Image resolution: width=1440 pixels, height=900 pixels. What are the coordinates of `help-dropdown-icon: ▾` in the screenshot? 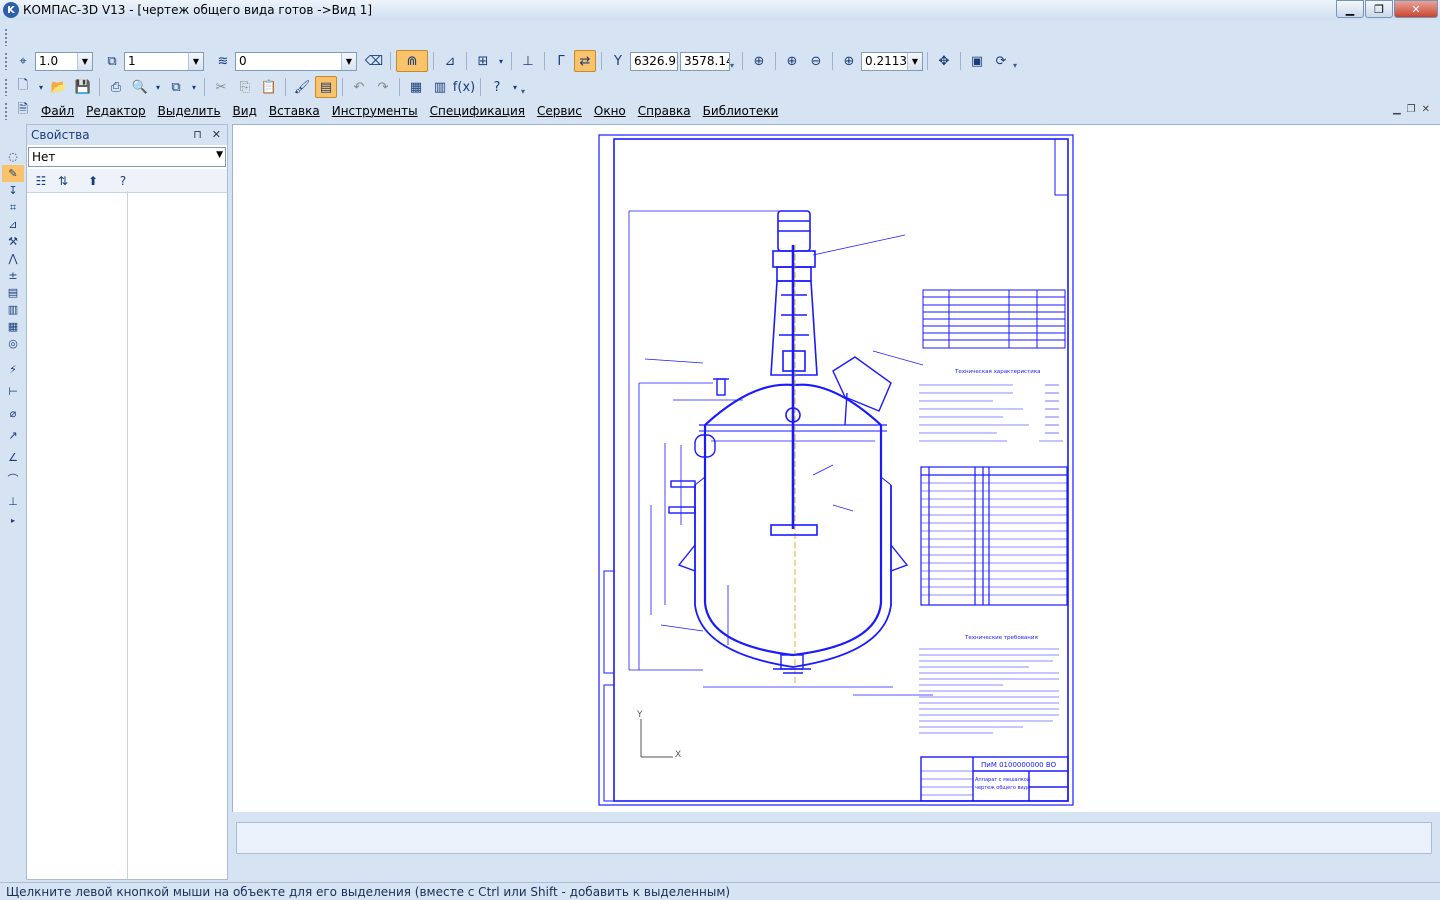 It's located at (515, 87).